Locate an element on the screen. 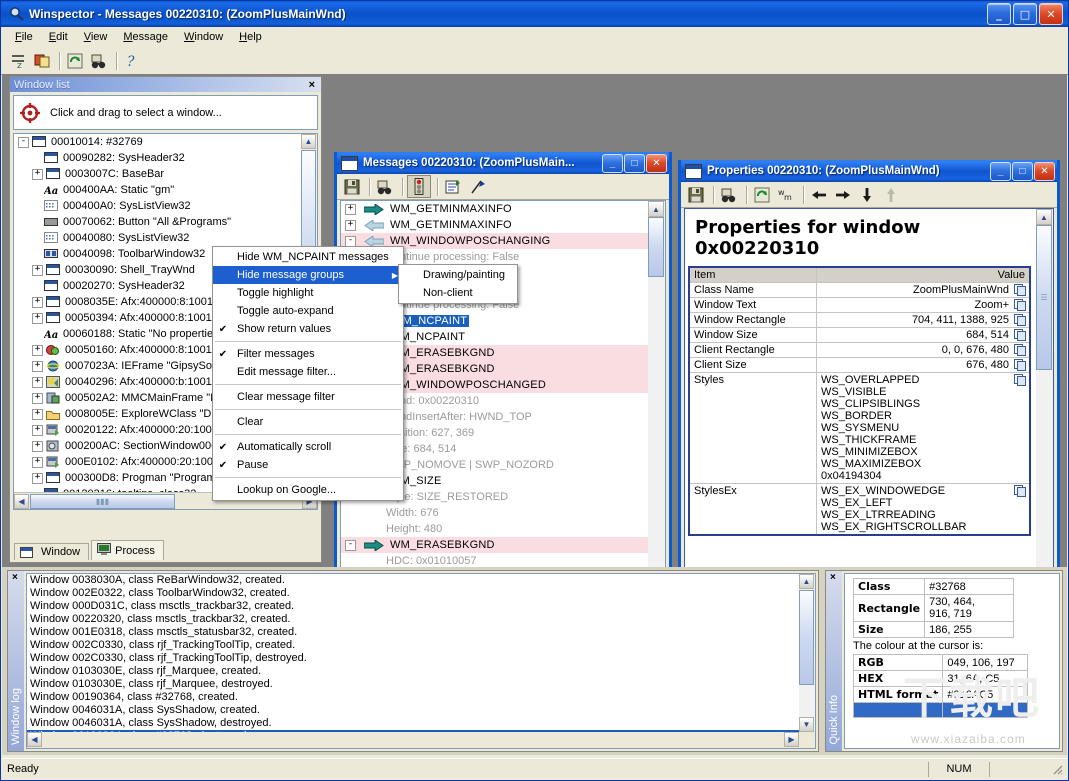 Image resolution: width=1069 pixels, height=781 pixels. properties-row: Window Rectangle 704, 411, 1388, 925 is located at coordinates (859, 320).